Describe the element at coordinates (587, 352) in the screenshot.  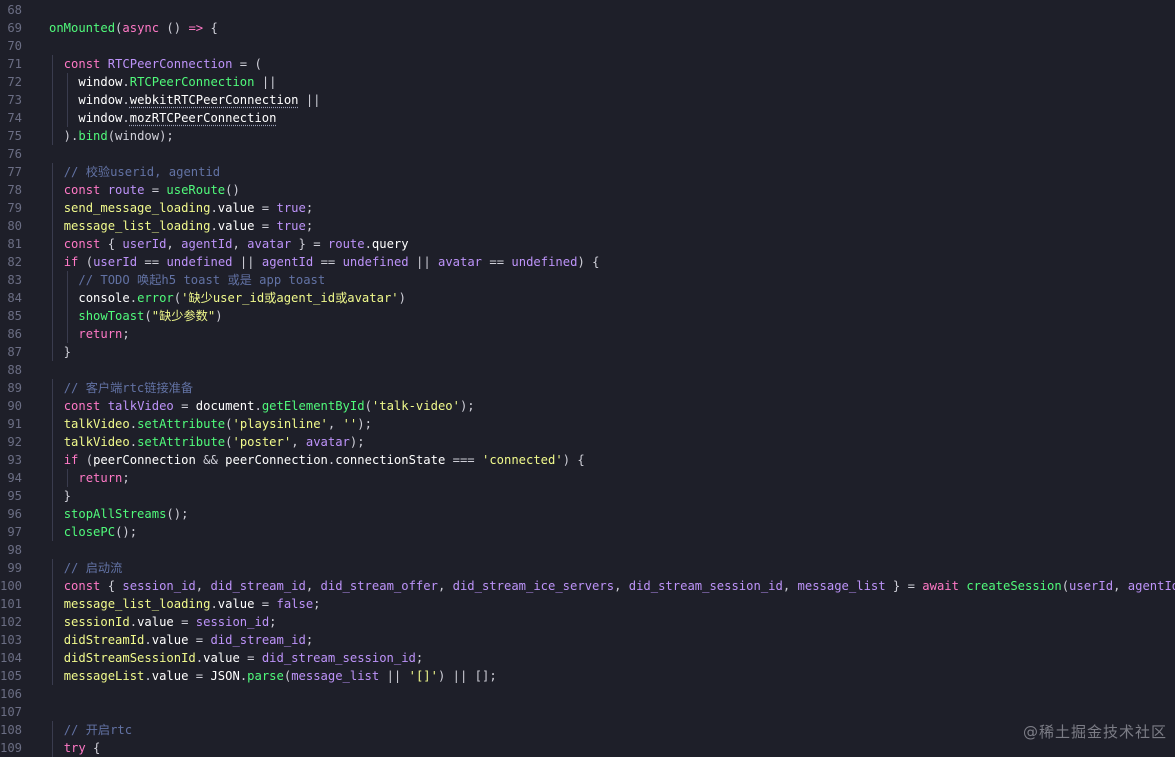
I see `code-line: 87 }` at that location.